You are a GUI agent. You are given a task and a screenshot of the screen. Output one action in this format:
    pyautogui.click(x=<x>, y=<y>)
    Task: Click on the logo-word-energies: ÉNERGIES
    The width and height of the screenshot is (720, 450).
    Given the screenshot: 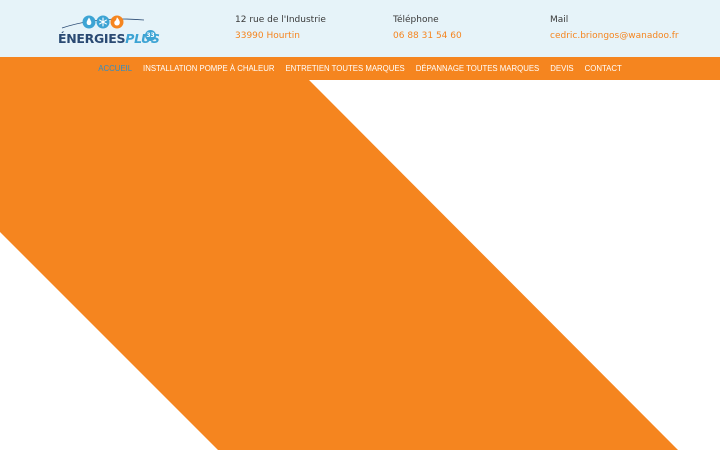 What is the action you would take?
    pyautogui.click(x=92, y=38)
    